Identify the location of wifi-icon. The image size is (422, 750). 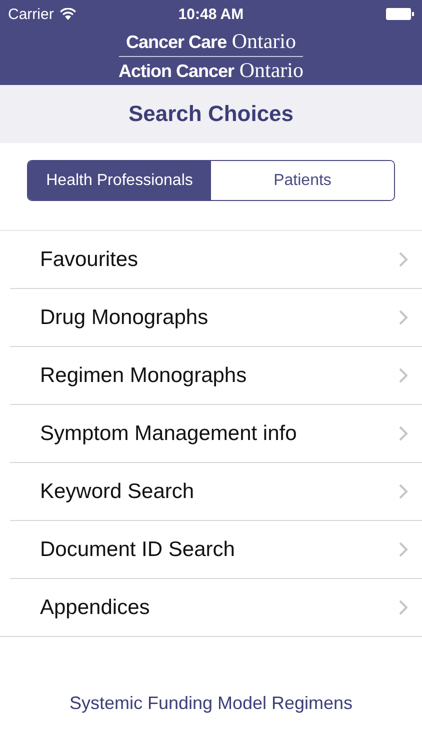
(68, 14).